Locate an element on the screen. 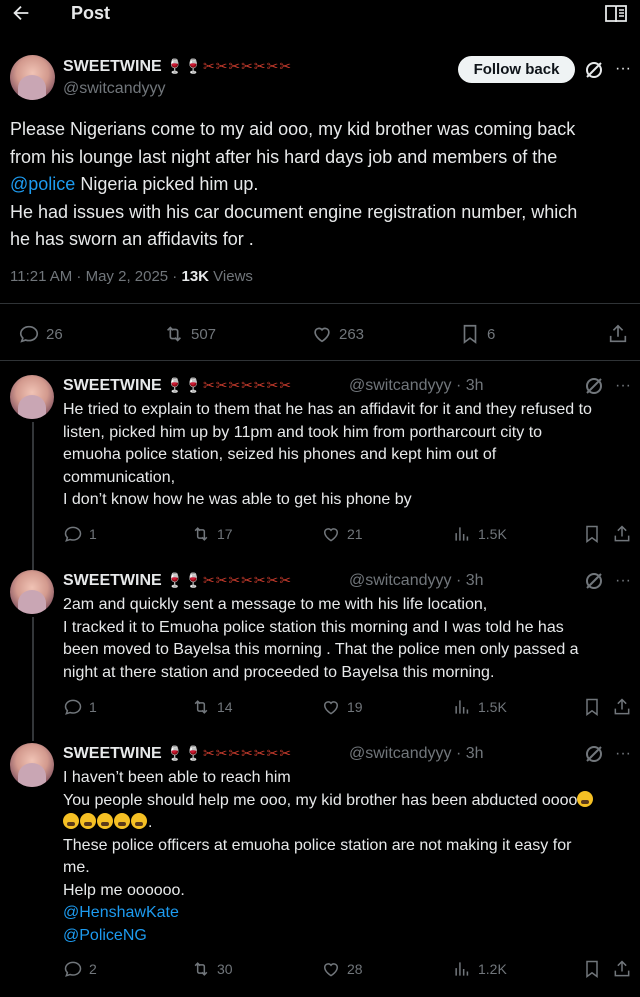 Image resolution: width=640 pixels, height=997 pixels. reply-count: 2 is located at coordinates (93, 969).